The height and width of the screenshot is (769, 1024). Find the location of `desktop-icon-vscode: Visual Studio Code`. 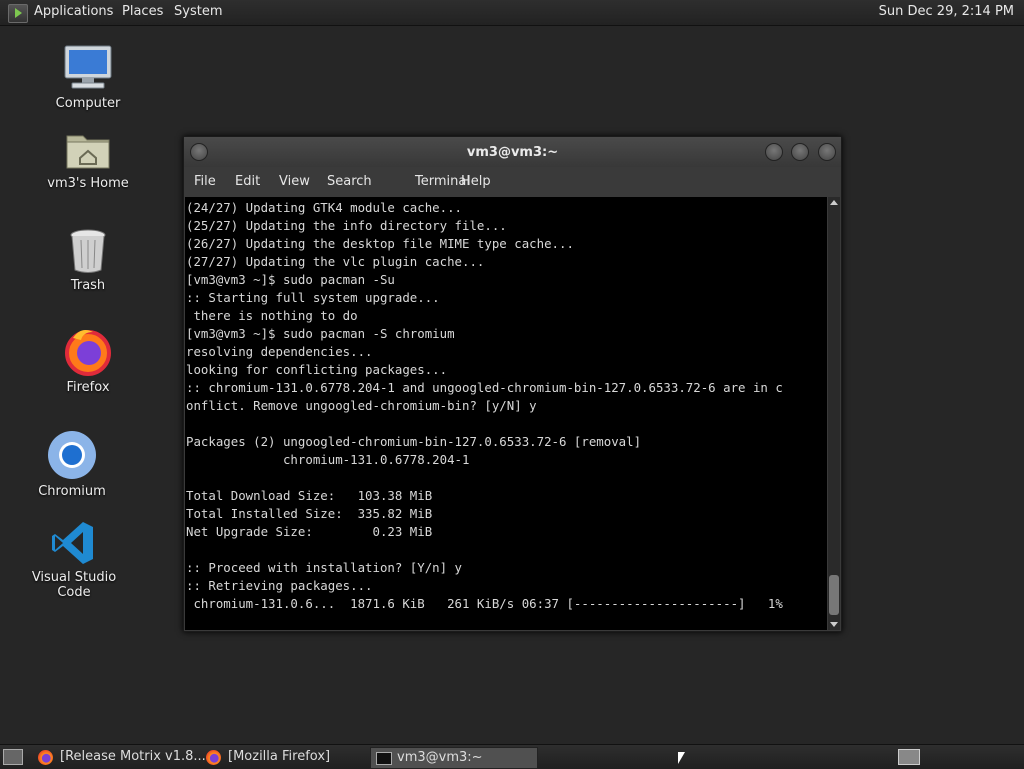

desktop-icon-vscode: Visual Studio Code is located at coordinates (74, 560).